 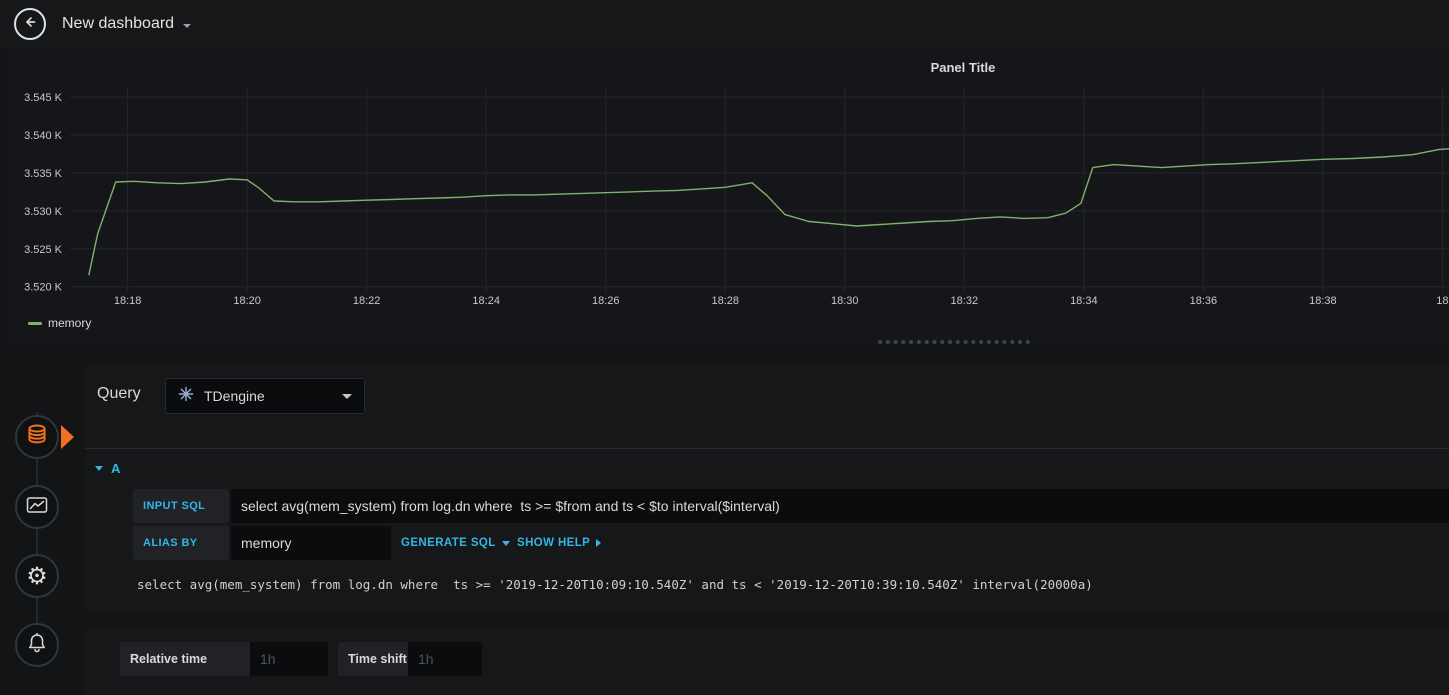 I want to click on tab-alert, so click(x=37, y=645).